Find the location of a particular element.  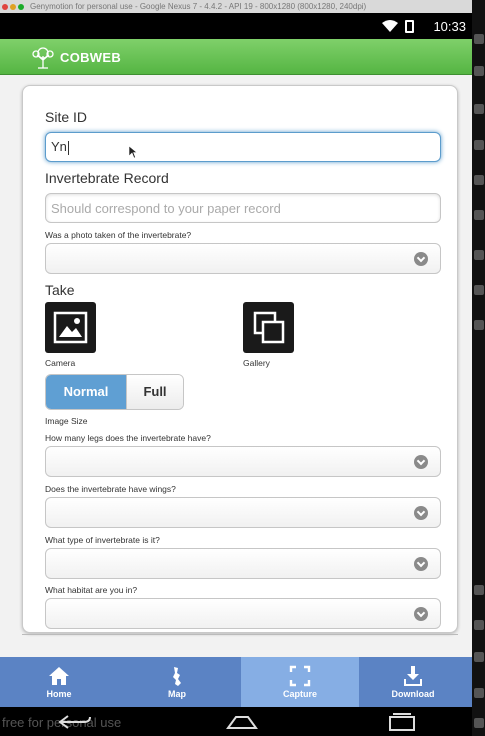

type-question-select is located at coordinates (243, 563).